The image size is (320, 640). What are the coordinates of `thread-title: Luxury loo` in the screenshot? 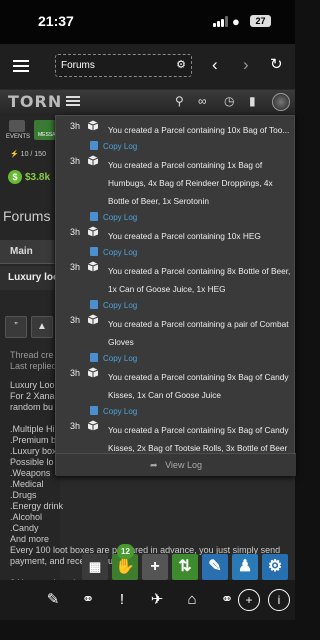 It's located at (30, 278).